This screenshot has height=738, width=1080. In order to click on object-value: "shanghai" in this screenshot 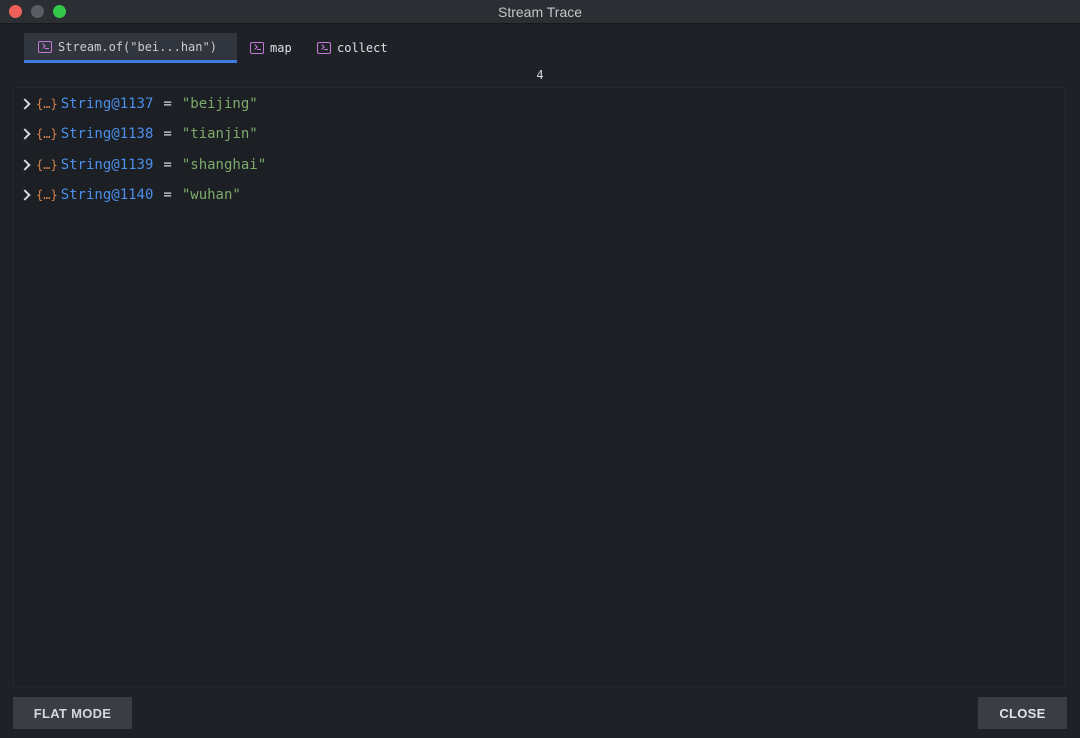, I will do `click(224, 165)`.